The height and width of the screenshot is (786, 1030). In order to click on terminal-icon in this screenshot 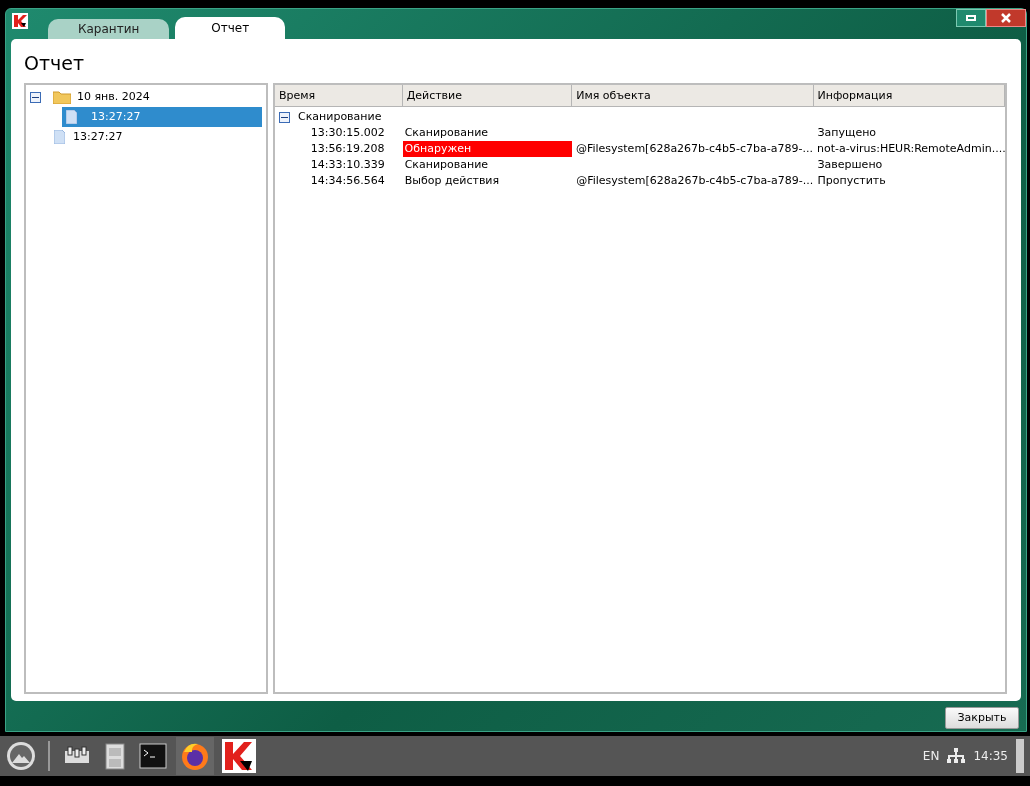, I will do `click(153, 756)`.